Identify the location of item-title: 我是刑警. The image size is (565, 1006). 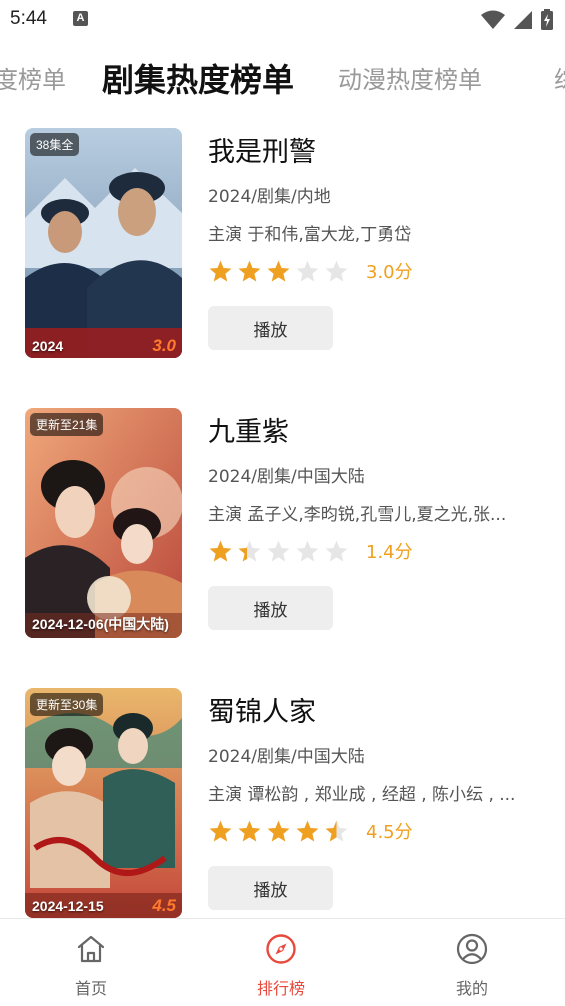
(262, 149).